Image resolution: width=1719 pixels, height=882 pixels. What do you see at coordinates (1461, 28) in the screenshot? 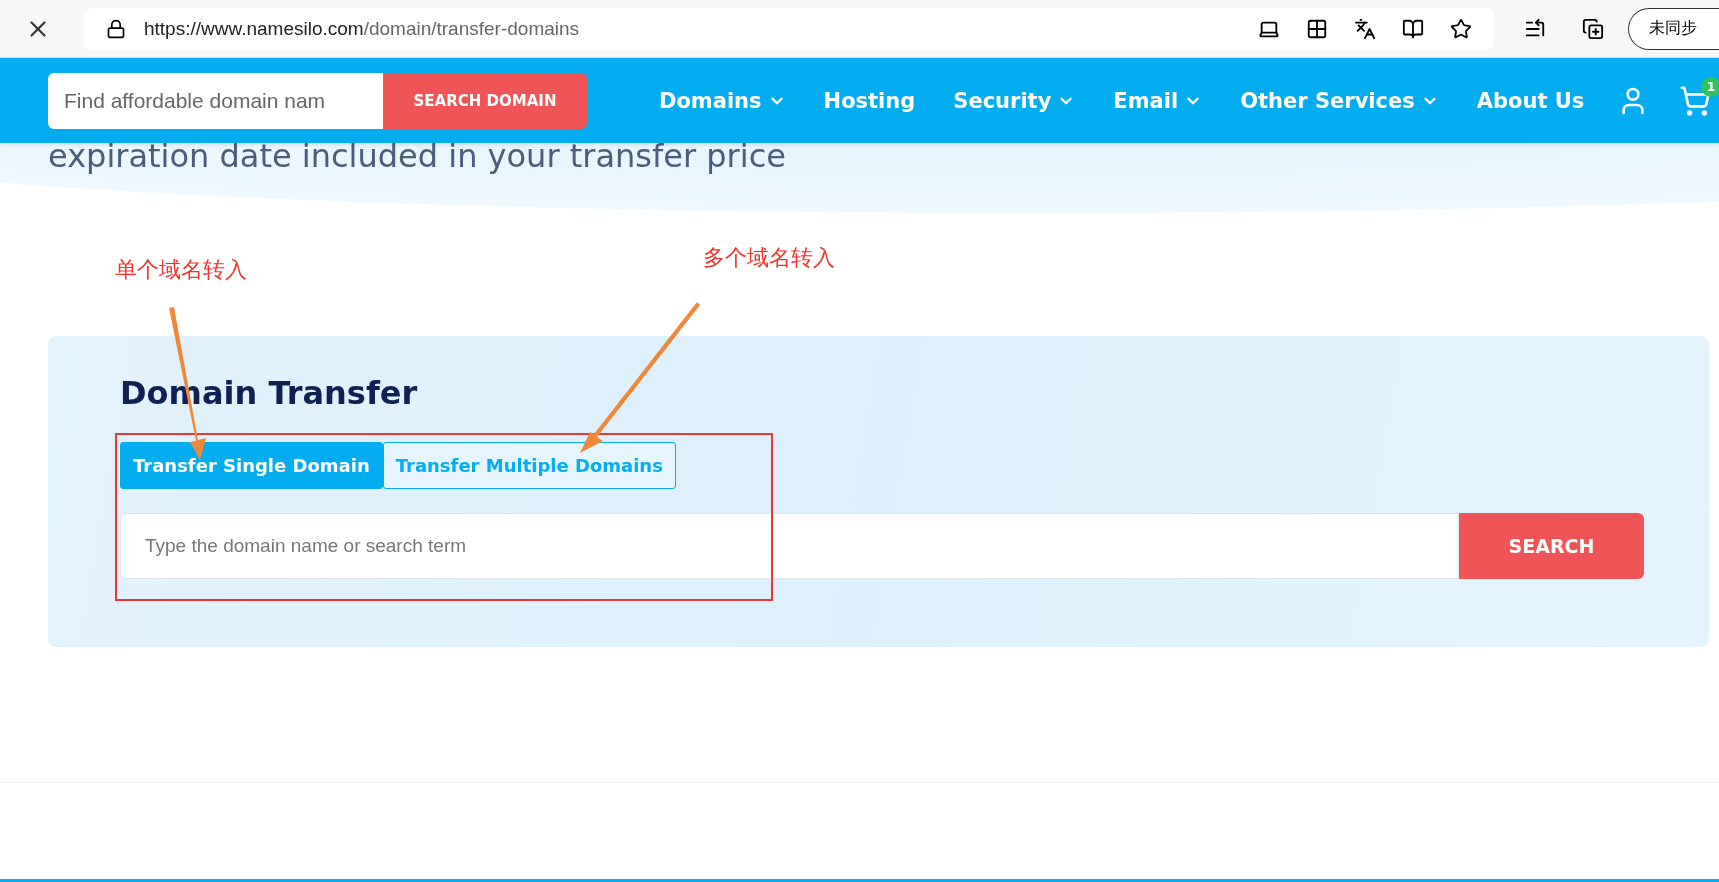
I see `star-icon` at bounding box center [1461, 28].